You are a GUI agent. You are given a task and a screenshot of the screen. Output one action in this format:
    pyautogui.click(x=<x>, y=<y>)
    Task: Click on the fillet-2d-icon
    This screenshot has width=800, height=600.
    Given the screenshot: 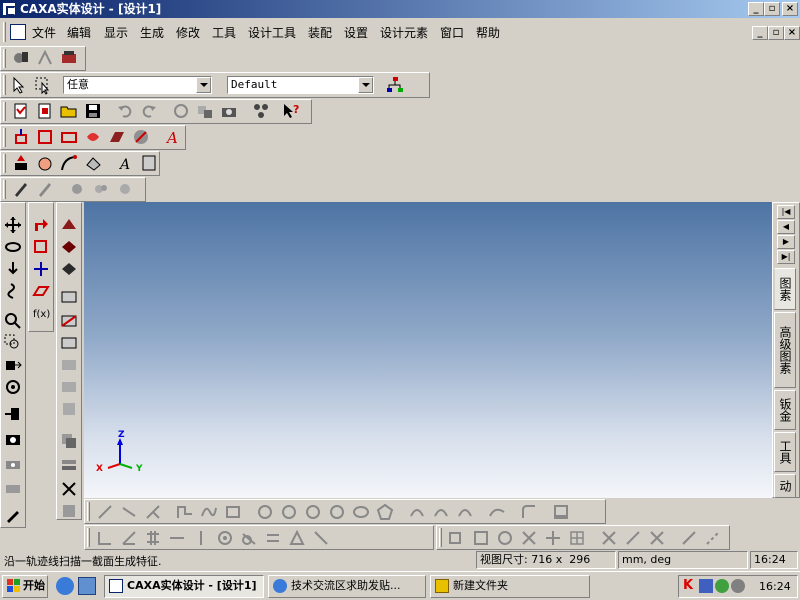 What is the action you would take?
    pyautogui.click(x=529, y=512)
    